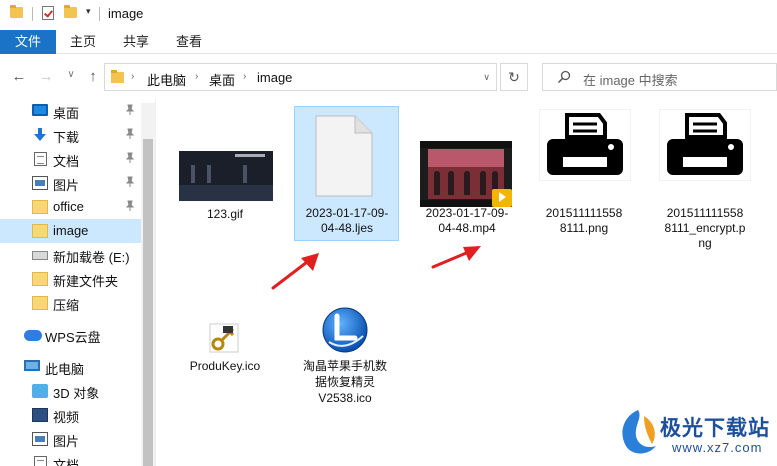  I want to click on sidebar-item-new-folder: 新建文件夹, so click(70, 279).